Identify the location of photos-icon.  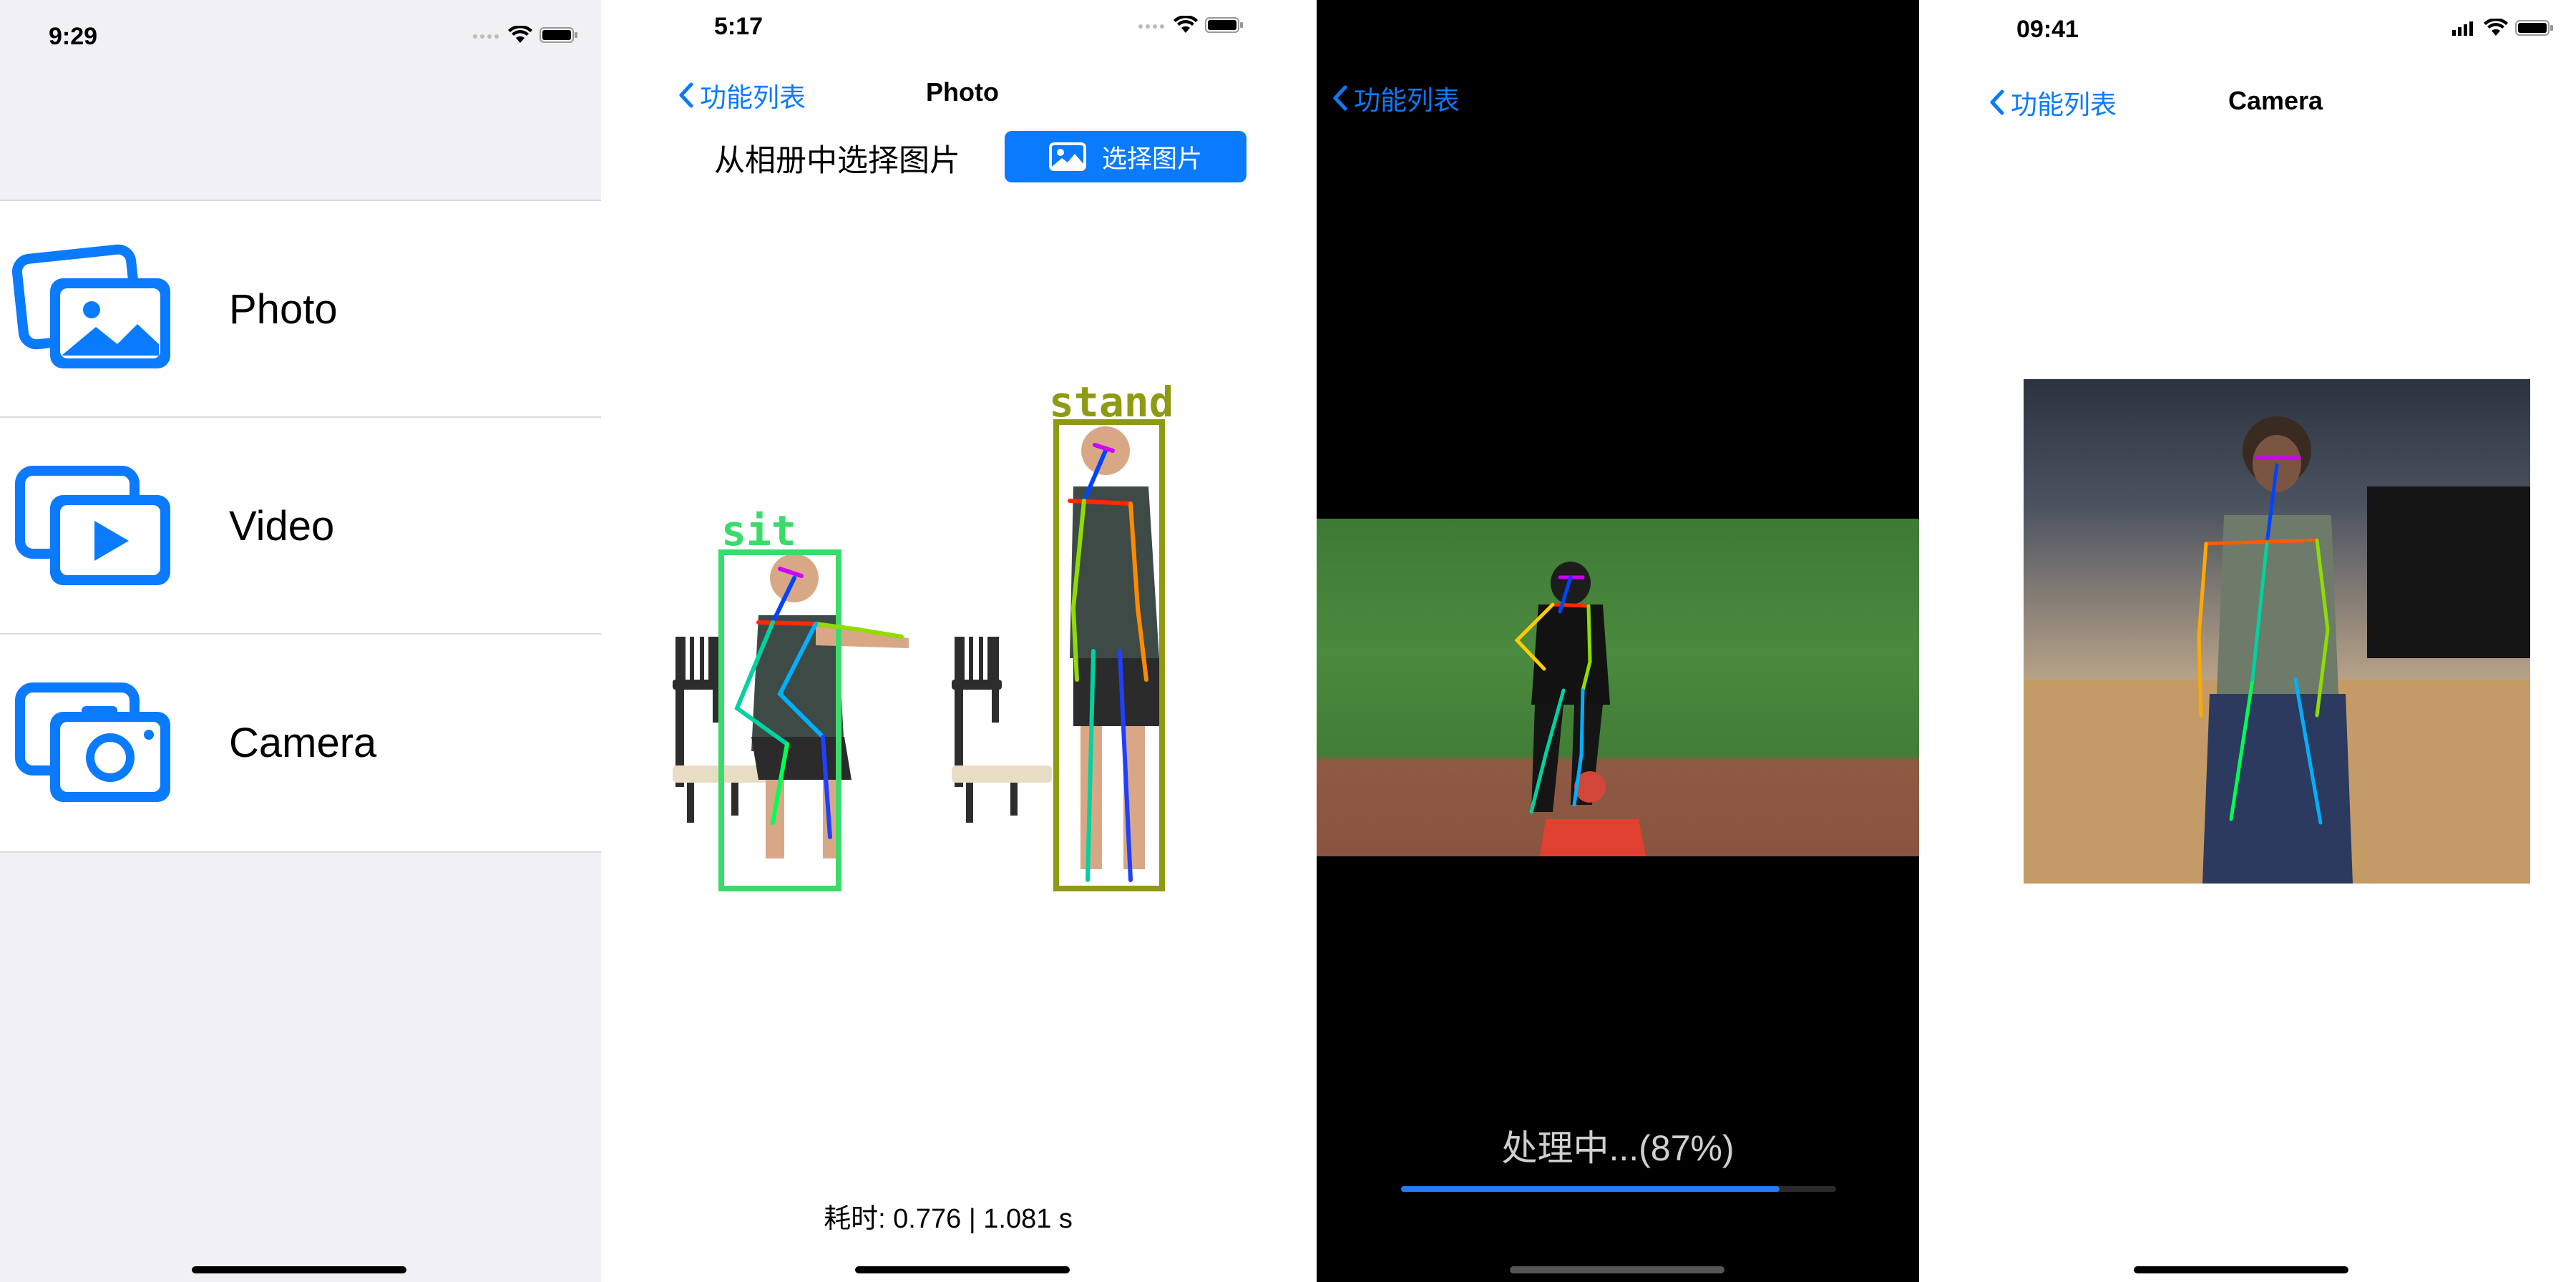
(90, 306).